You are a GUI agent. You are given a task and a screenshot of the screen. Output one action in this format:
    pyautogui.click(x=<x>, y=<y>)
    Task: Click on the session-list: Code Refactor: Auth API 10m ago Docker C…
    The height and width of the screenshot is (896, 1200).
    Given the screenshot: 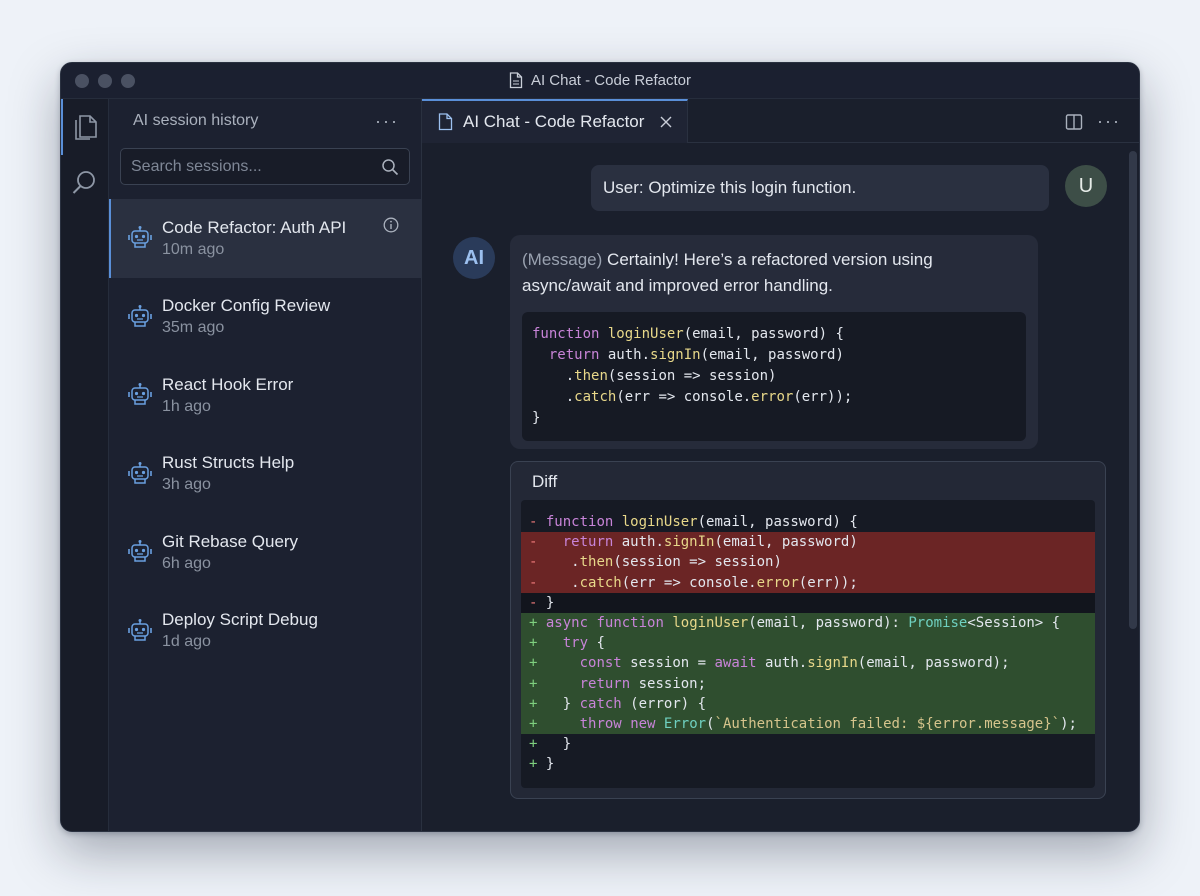 What is the action you would take?
    pyautogui.click(x=265, y=434)
    